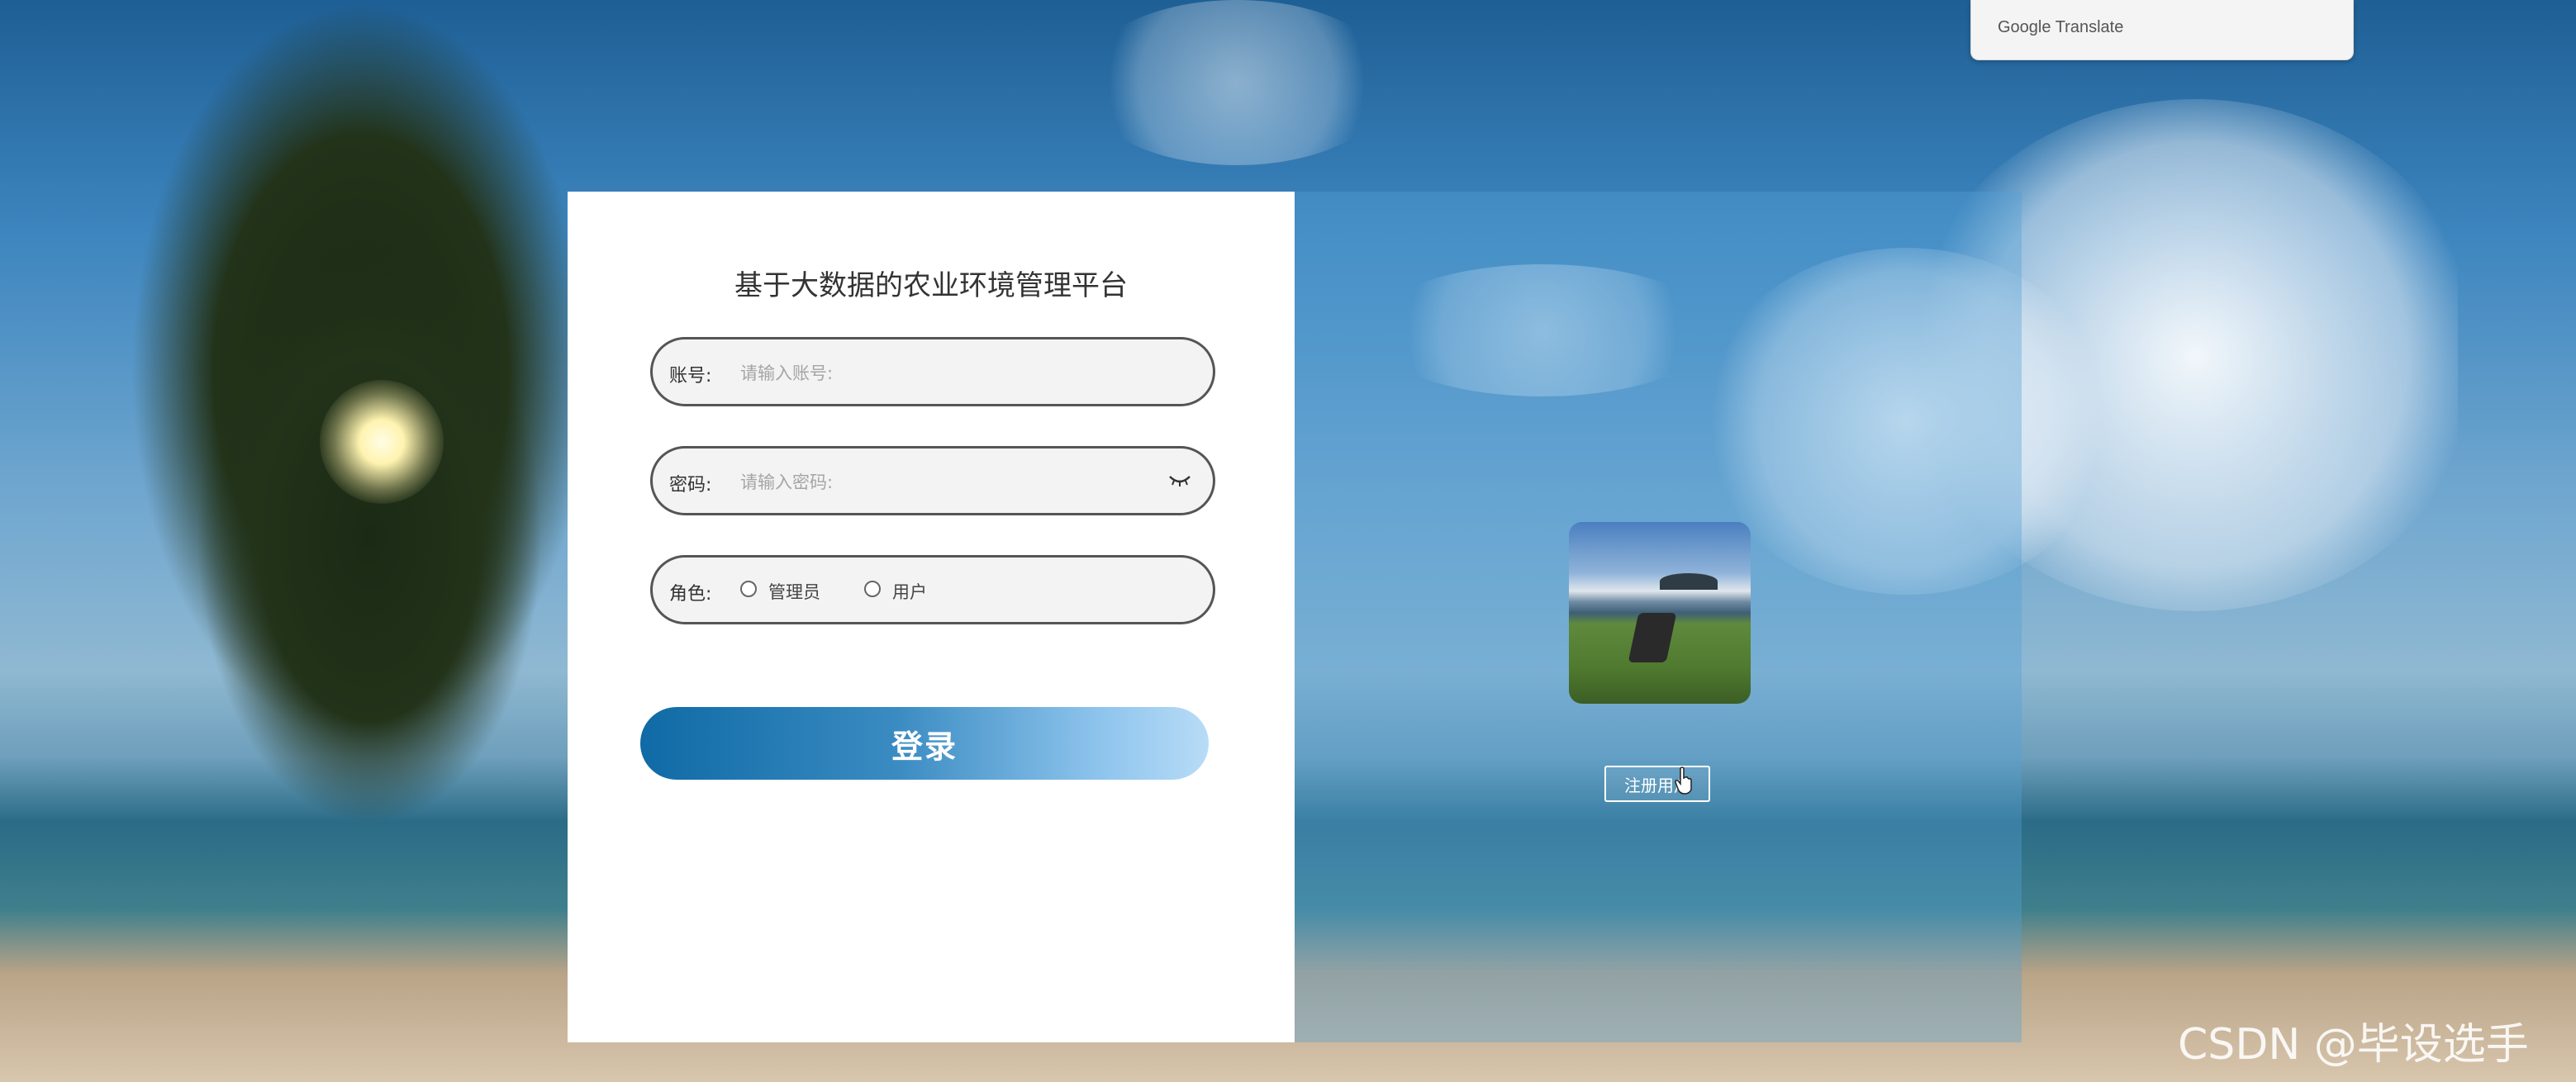 This screenshot has height=1082, width=2576. Describe the element at coordinates (748, 589) in the screenshot. I see `role-admin-radio` at that location.